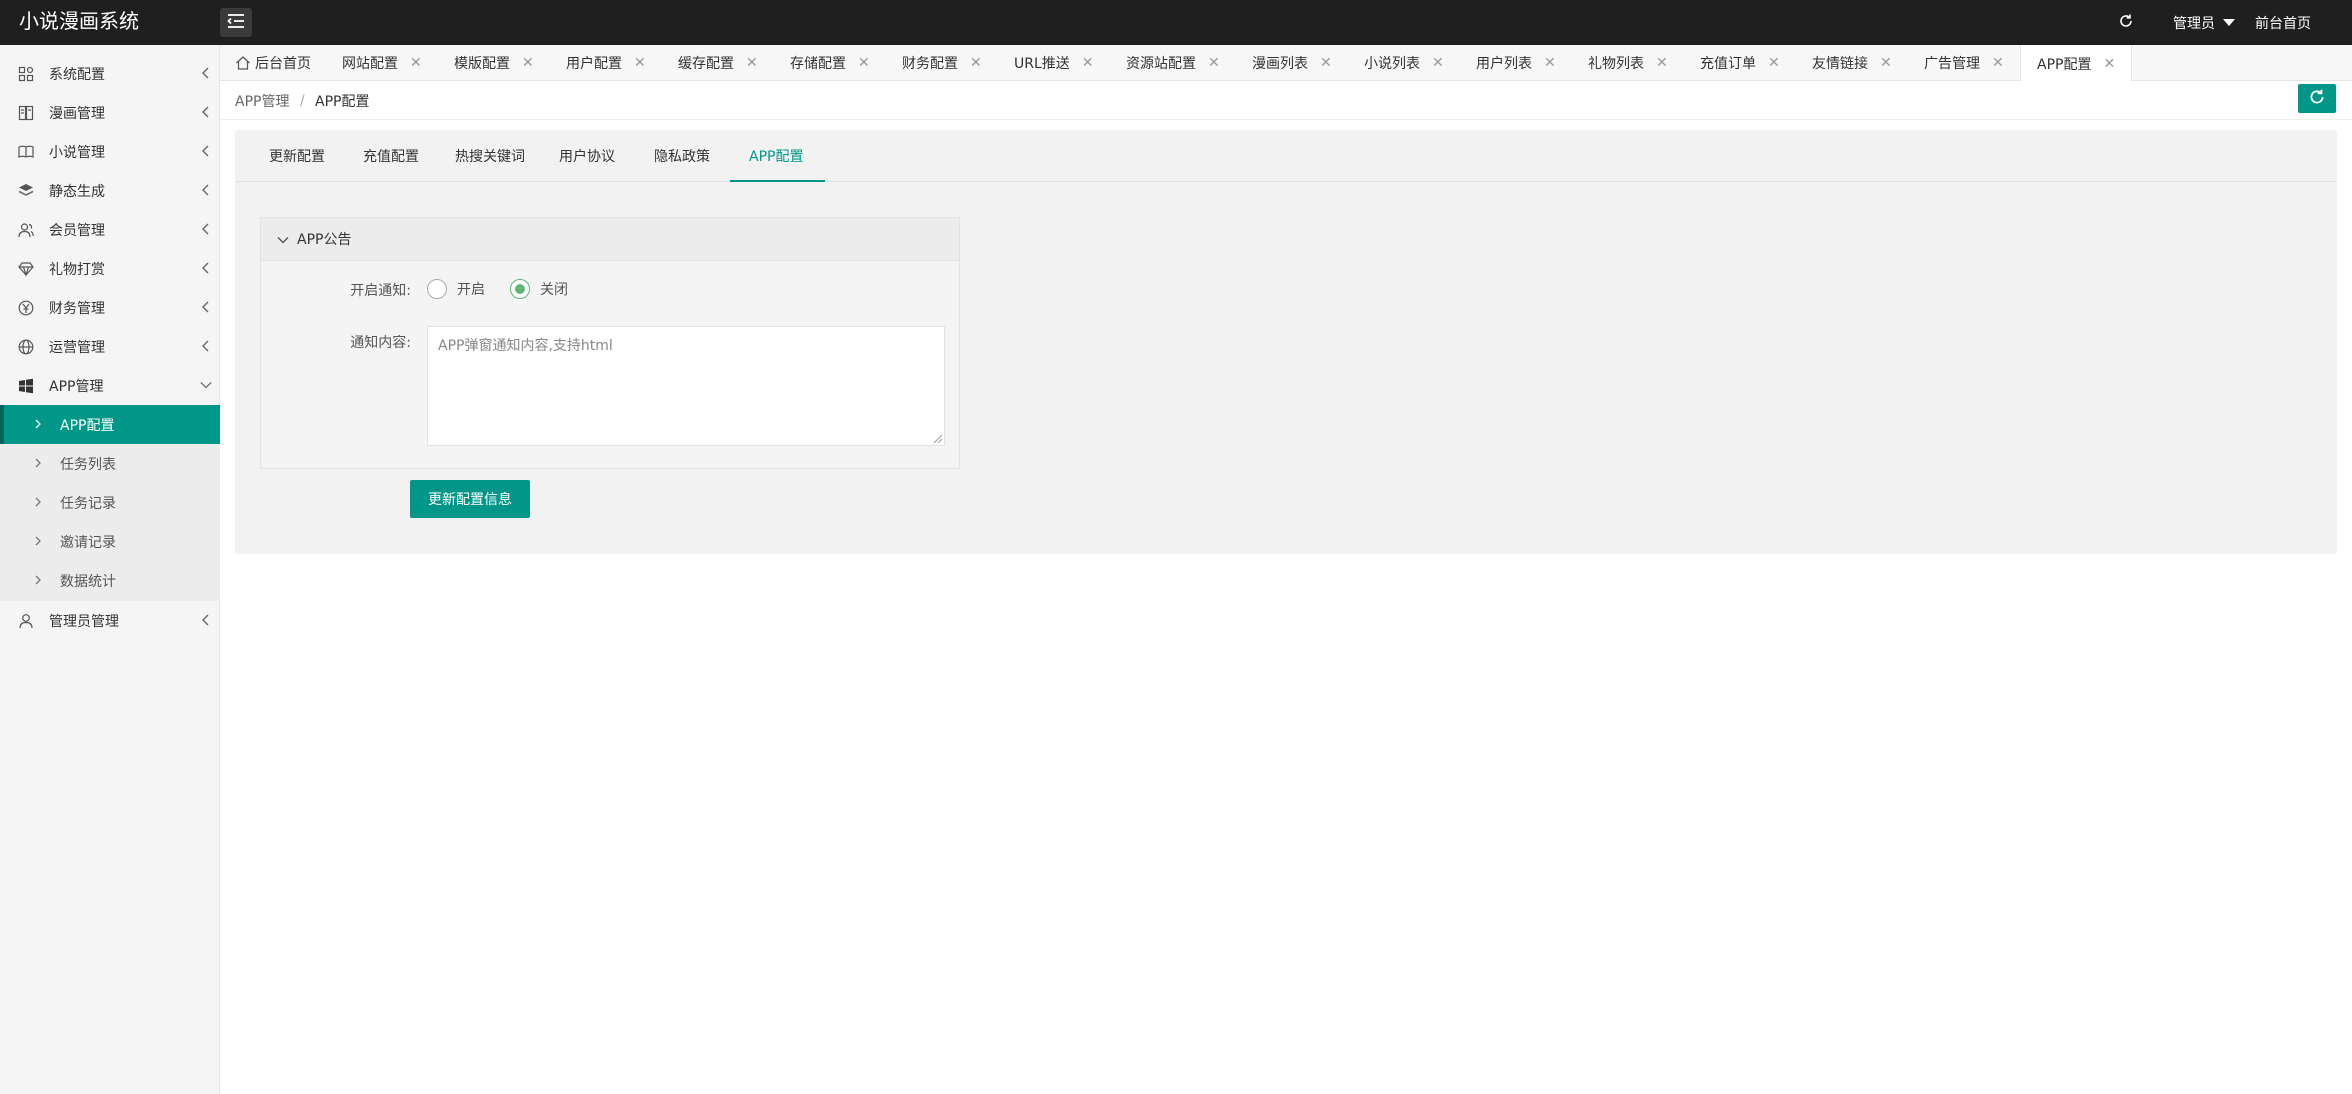 The height and width of the screenshot is (1094, 2352). I want to click on notify-off-radio: 关闭, so click(539, 289).